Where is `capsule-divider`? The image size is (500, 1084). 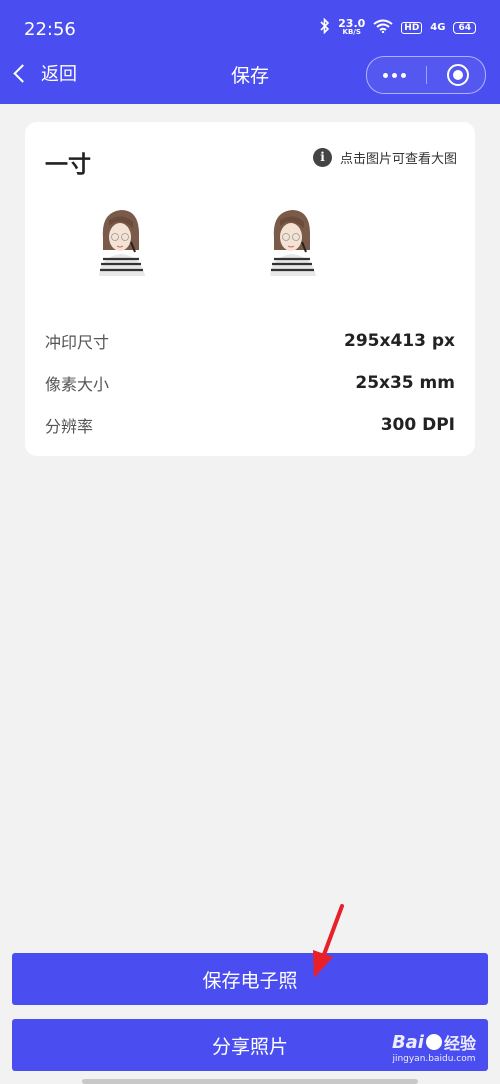 capsule-divider is located at coordinates (426, 75).